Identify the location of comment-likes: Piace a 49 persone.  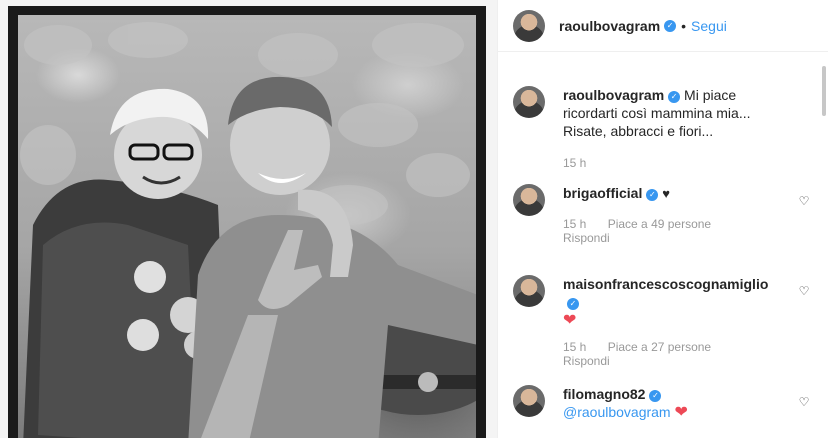
(659, 224).